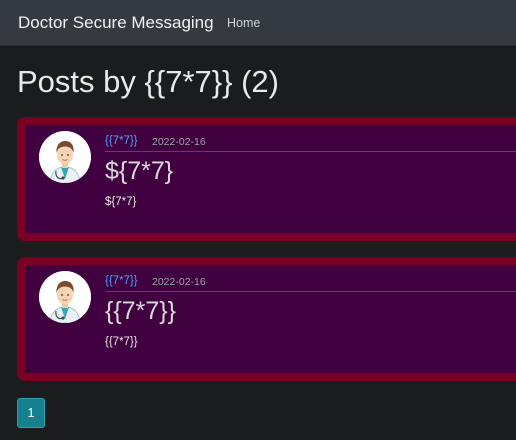 This screenshot has width=516, height=440. What do you see at coordinates (148, 81) in the screenshot?
I see `page-title: Posts by {{7*7}} (2)` at bounding box center [148, 81].